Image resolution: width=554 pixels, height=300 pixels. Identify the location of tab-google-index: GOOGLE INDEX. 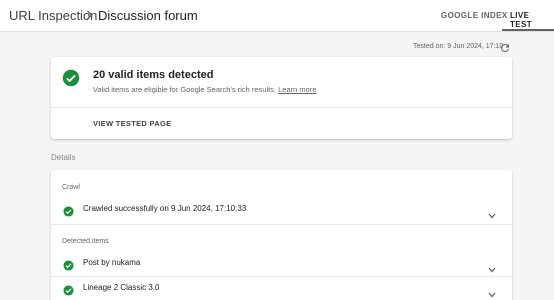
(474, 15).